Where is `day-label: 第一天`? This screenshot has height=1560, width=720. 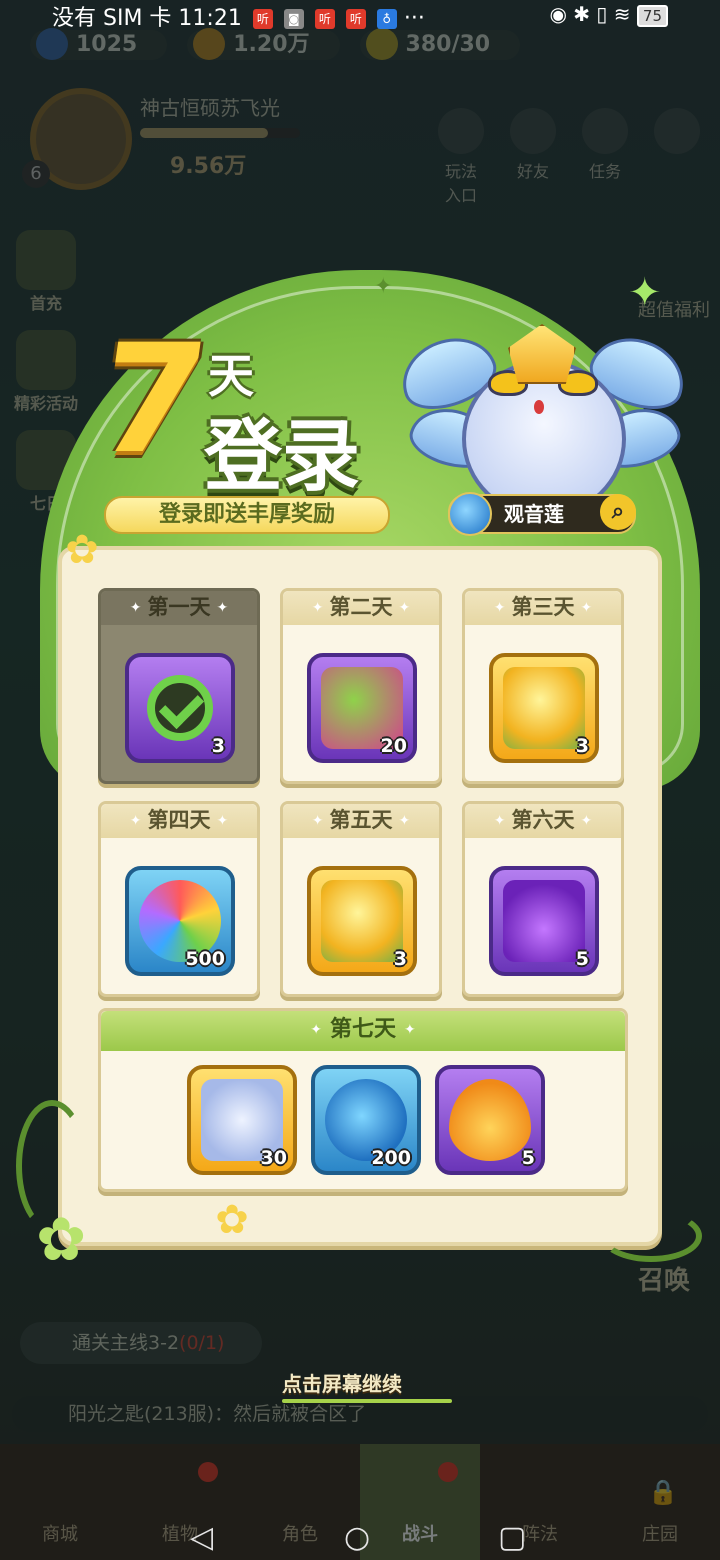
day-label: 第一天 is located at coordinates (179, 608).